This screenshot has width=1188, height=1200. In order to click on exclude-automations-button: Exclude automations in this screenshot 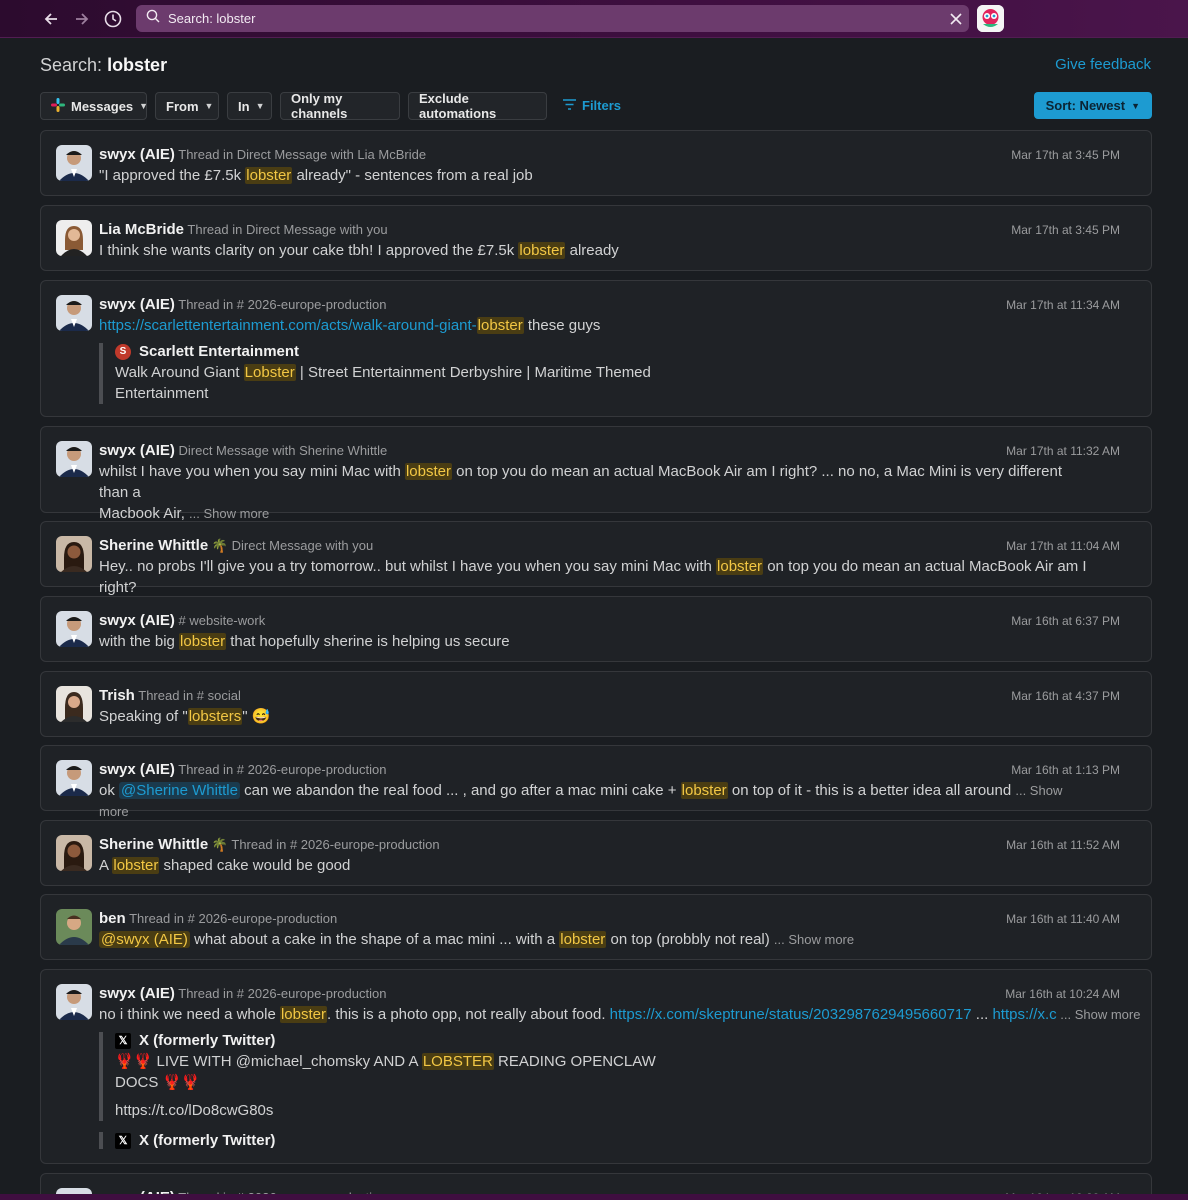, I will do `click(477, 106)`.